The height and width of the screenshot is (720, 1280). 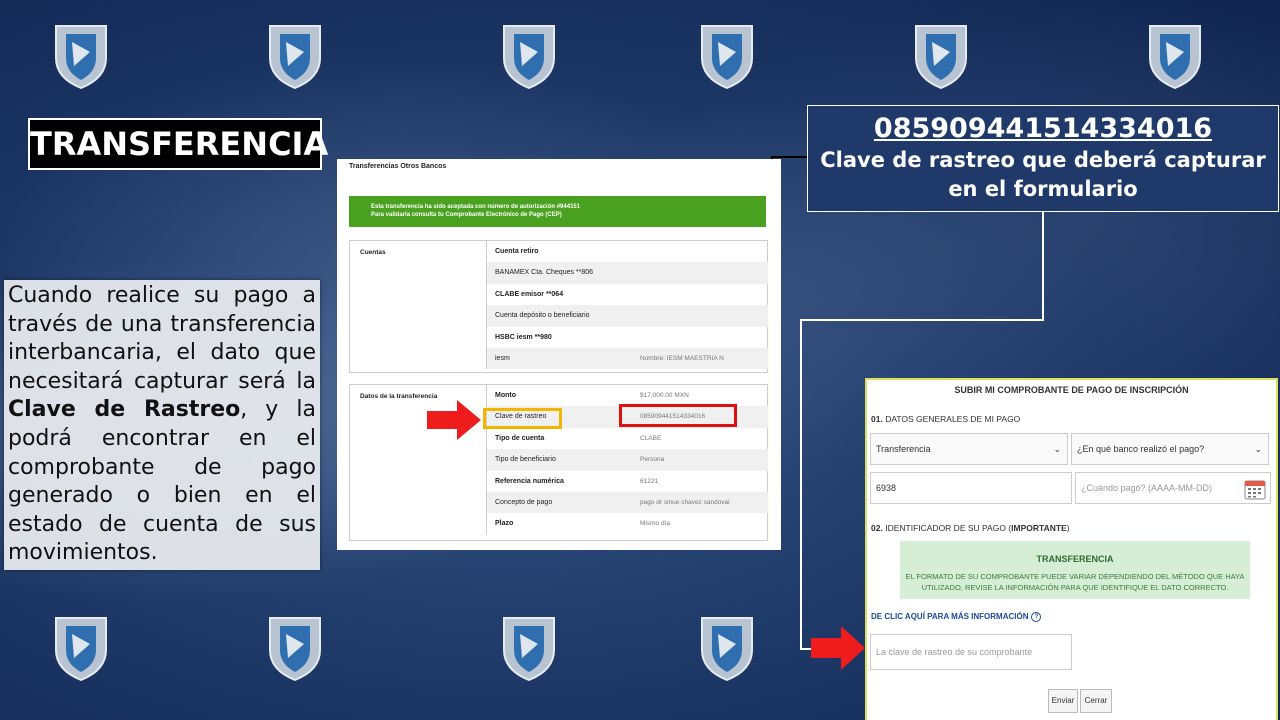 I want to click on row-value: Mismo día, so click(x=655, y=524).